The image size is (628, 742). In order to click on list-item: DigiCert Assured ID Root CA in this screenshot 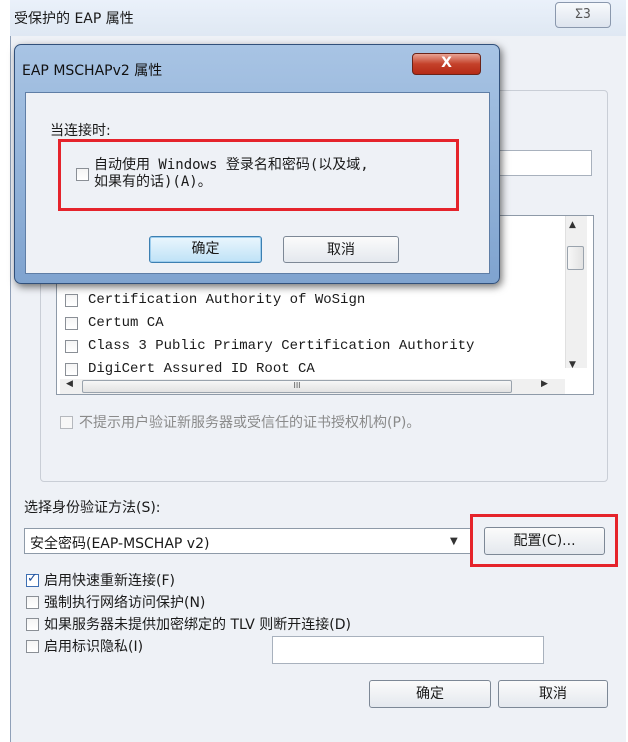, I will do `click(190, 369)`.